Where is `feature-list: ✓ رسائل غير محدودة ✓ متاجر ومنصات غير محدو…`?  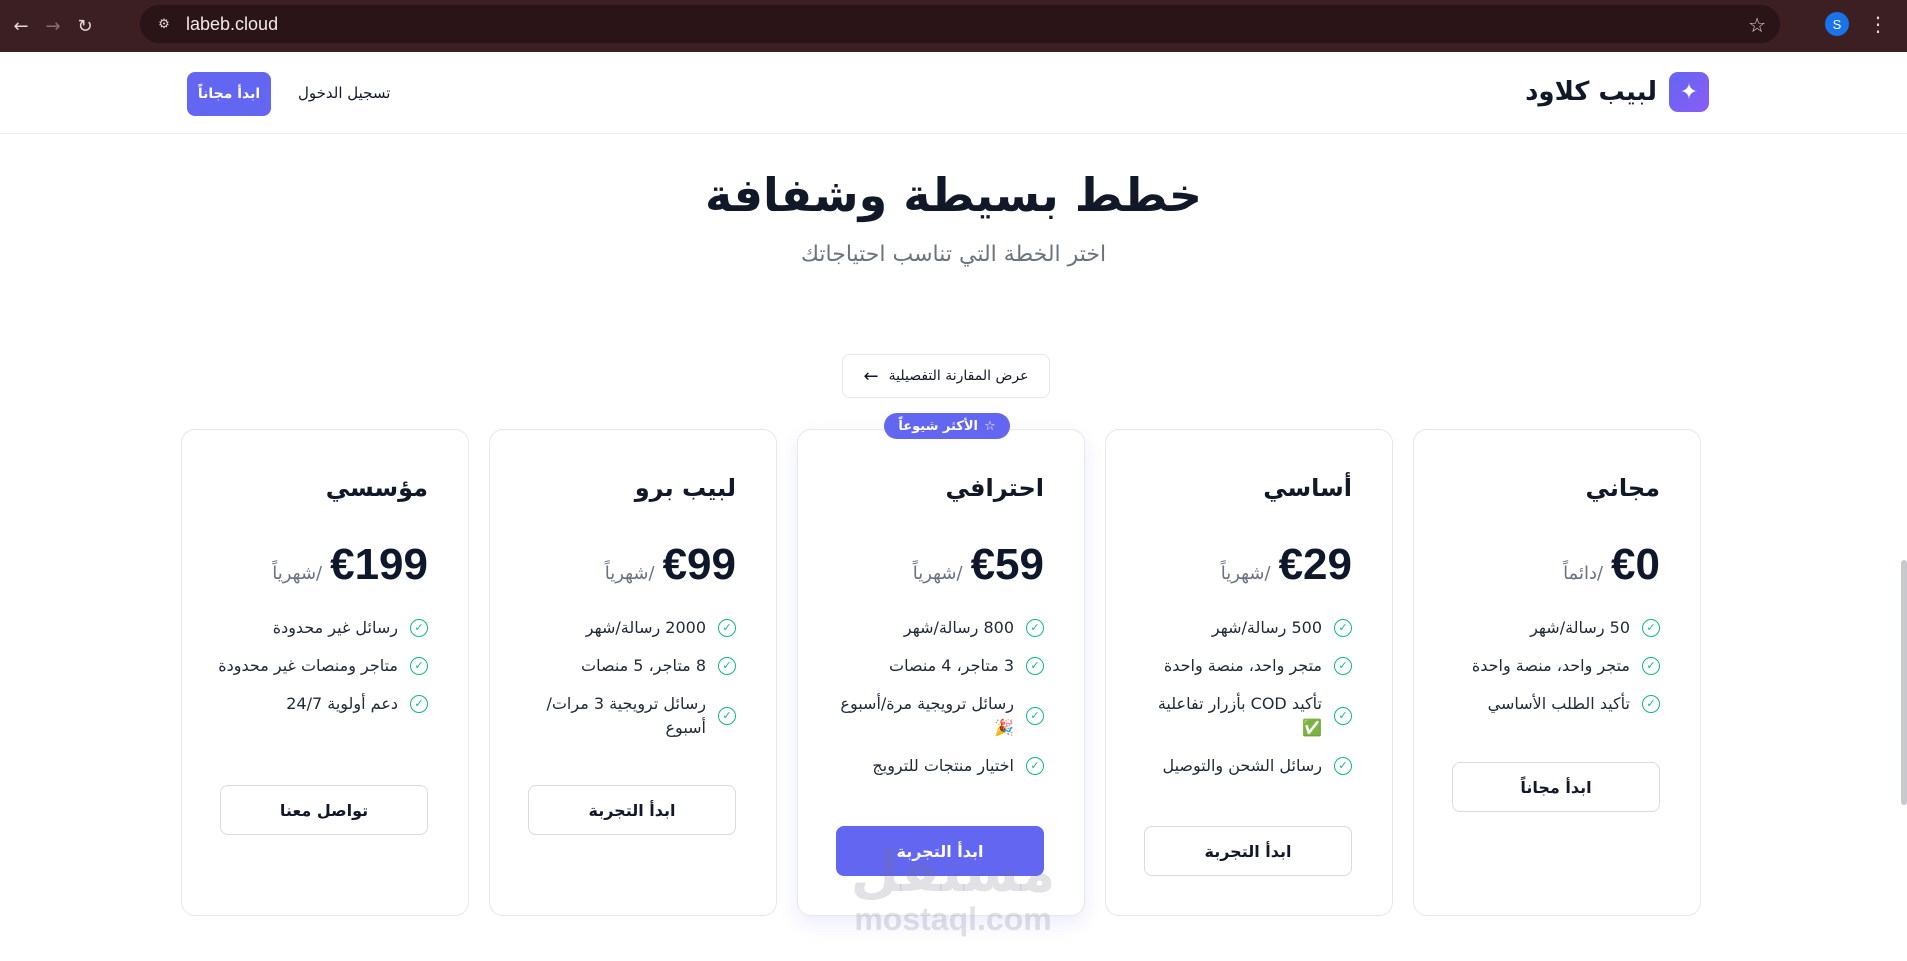 feature-list: ✓ رسائل غير محدودة ✓ متاجر ومنصات غير محدو… is located at coordinates (320, 673).